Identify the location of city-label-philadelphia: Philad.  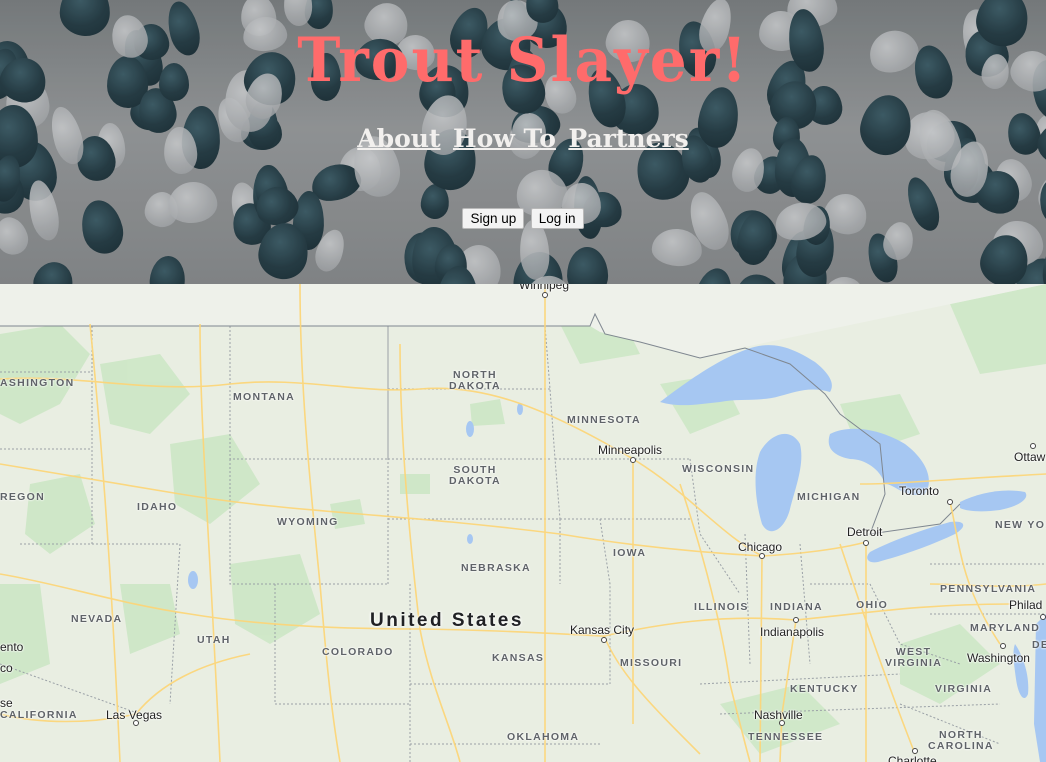
(1026, 605).